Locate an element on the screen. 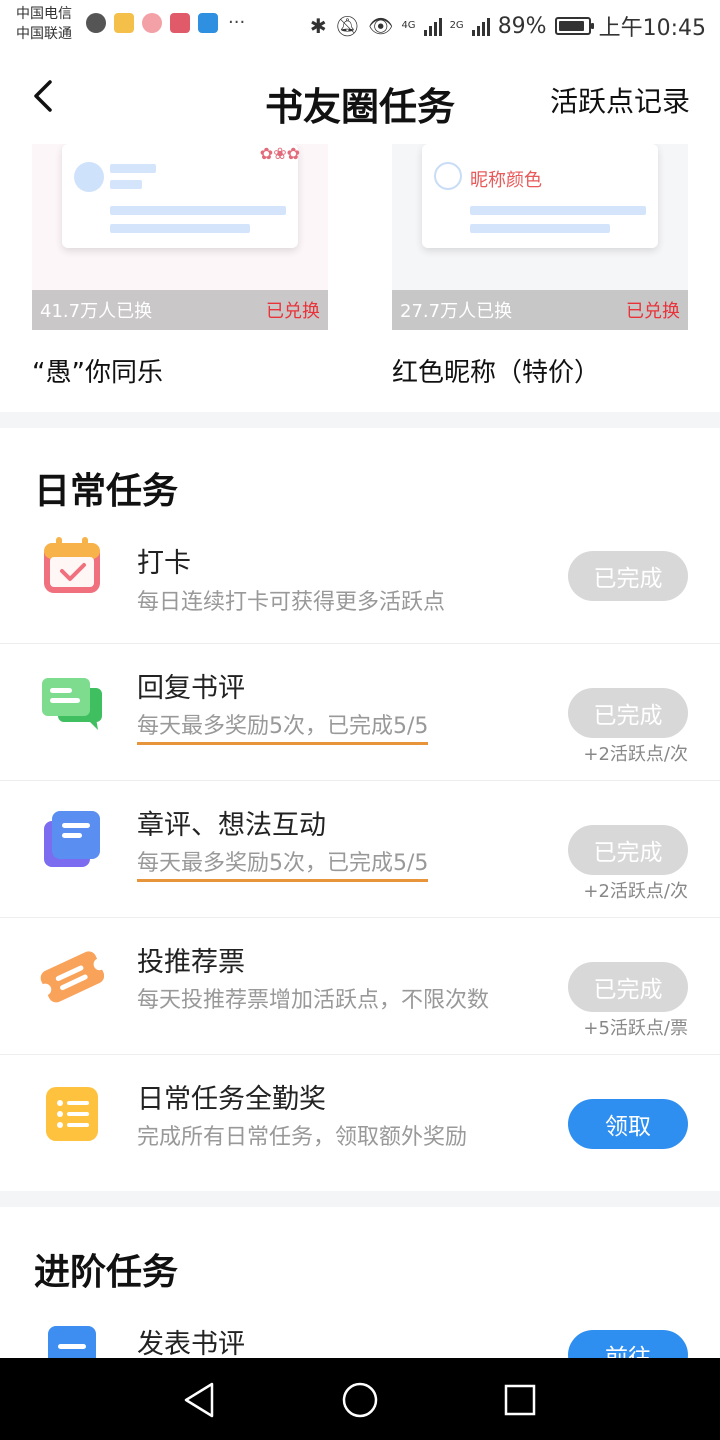 The width and height of the screenshot is (720, 1440). reward-card: 昵称颜色 27.7万人已换 已兑换 红色昵称（特价） is located at coordinates (540, 266).